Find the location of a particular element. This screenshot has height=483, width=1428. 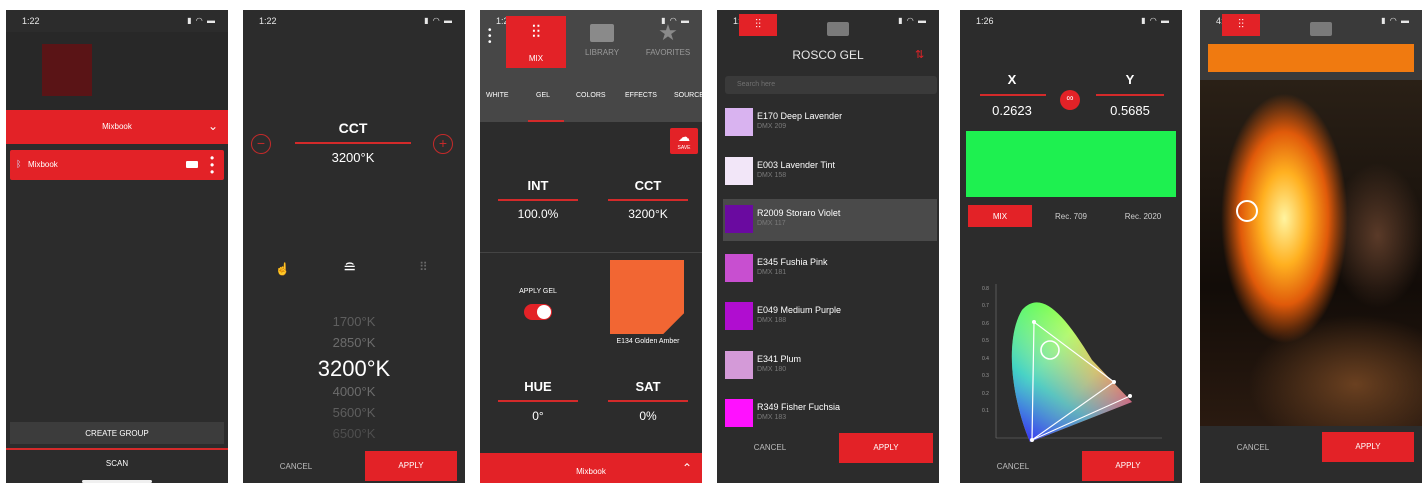

tab-favorites: ★ FAVORITES is located at coordinates (668, 39).